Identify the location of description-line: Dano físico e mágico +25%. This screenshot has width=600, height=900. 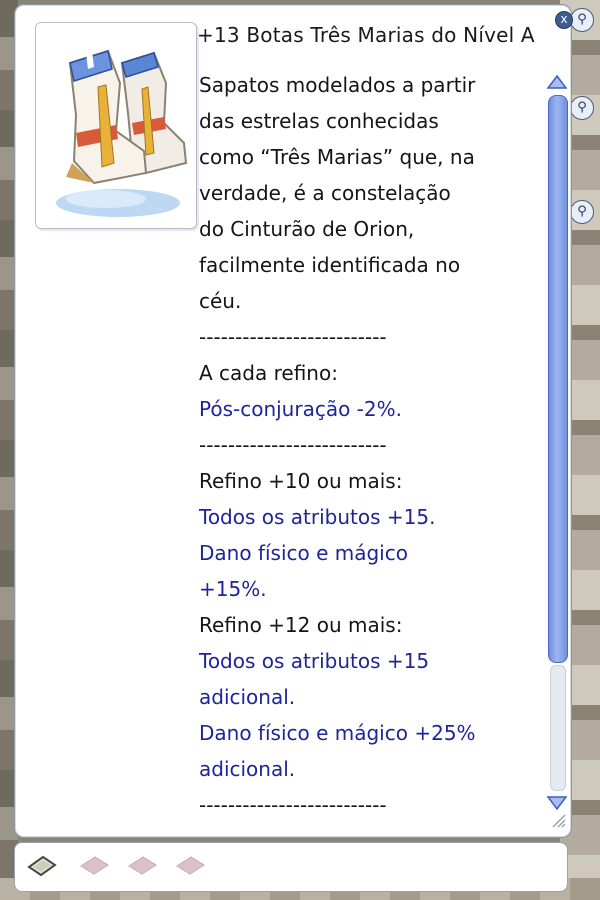
(337, 733).